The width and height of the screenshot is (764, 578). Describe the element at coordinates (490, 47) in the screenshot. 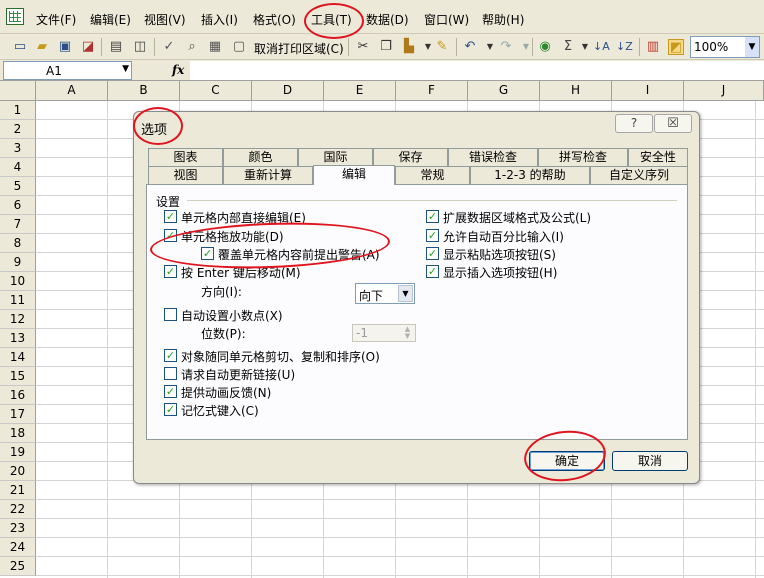

I see `undo-dropdown-icon: ▼` at that location.